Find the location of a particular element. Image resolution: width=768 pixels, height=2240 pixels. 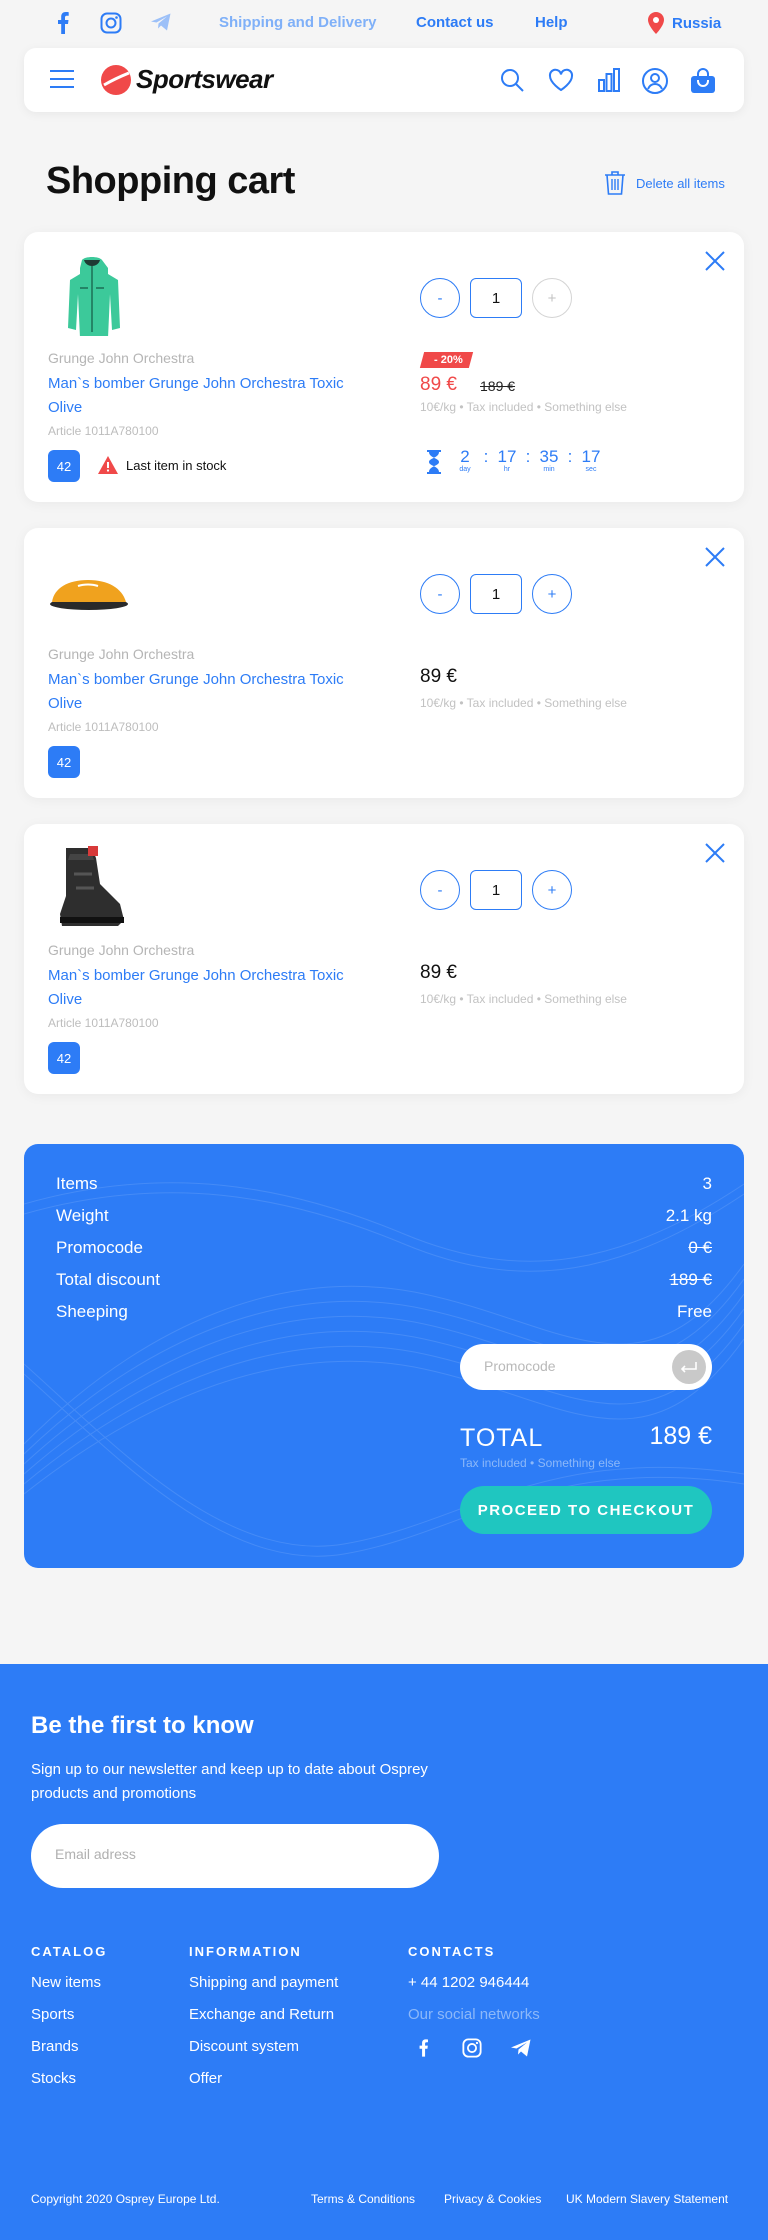

user-icon is located at coordinates (655, 81).